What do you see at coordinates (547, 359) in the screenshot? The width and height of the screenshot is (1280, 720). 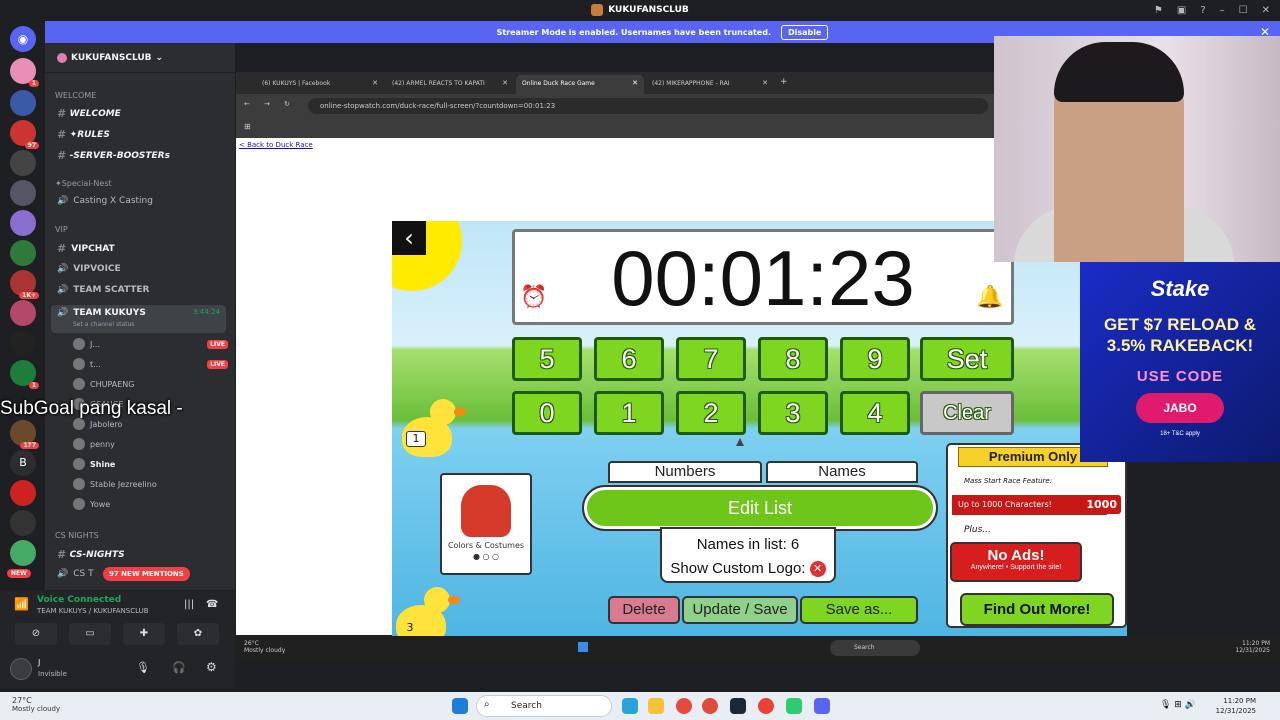 I see `key-5: 5` at bounding box center [547, 359].